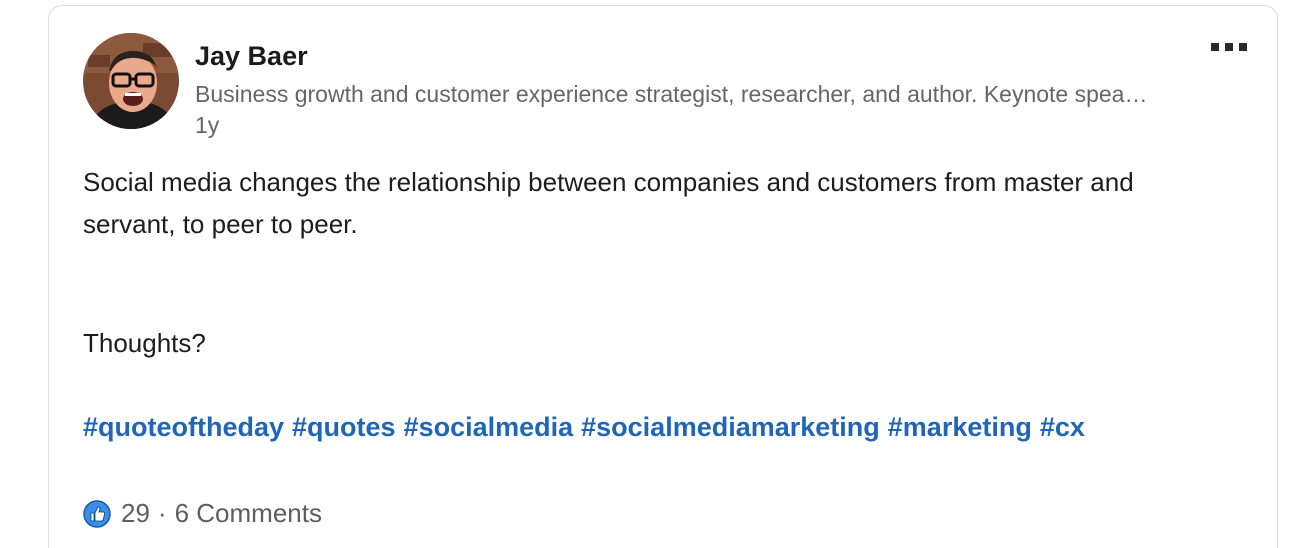  Describe the element at coordinates (251, 56) in the screenshot. I see `author-name: Jay Baer` at that location.